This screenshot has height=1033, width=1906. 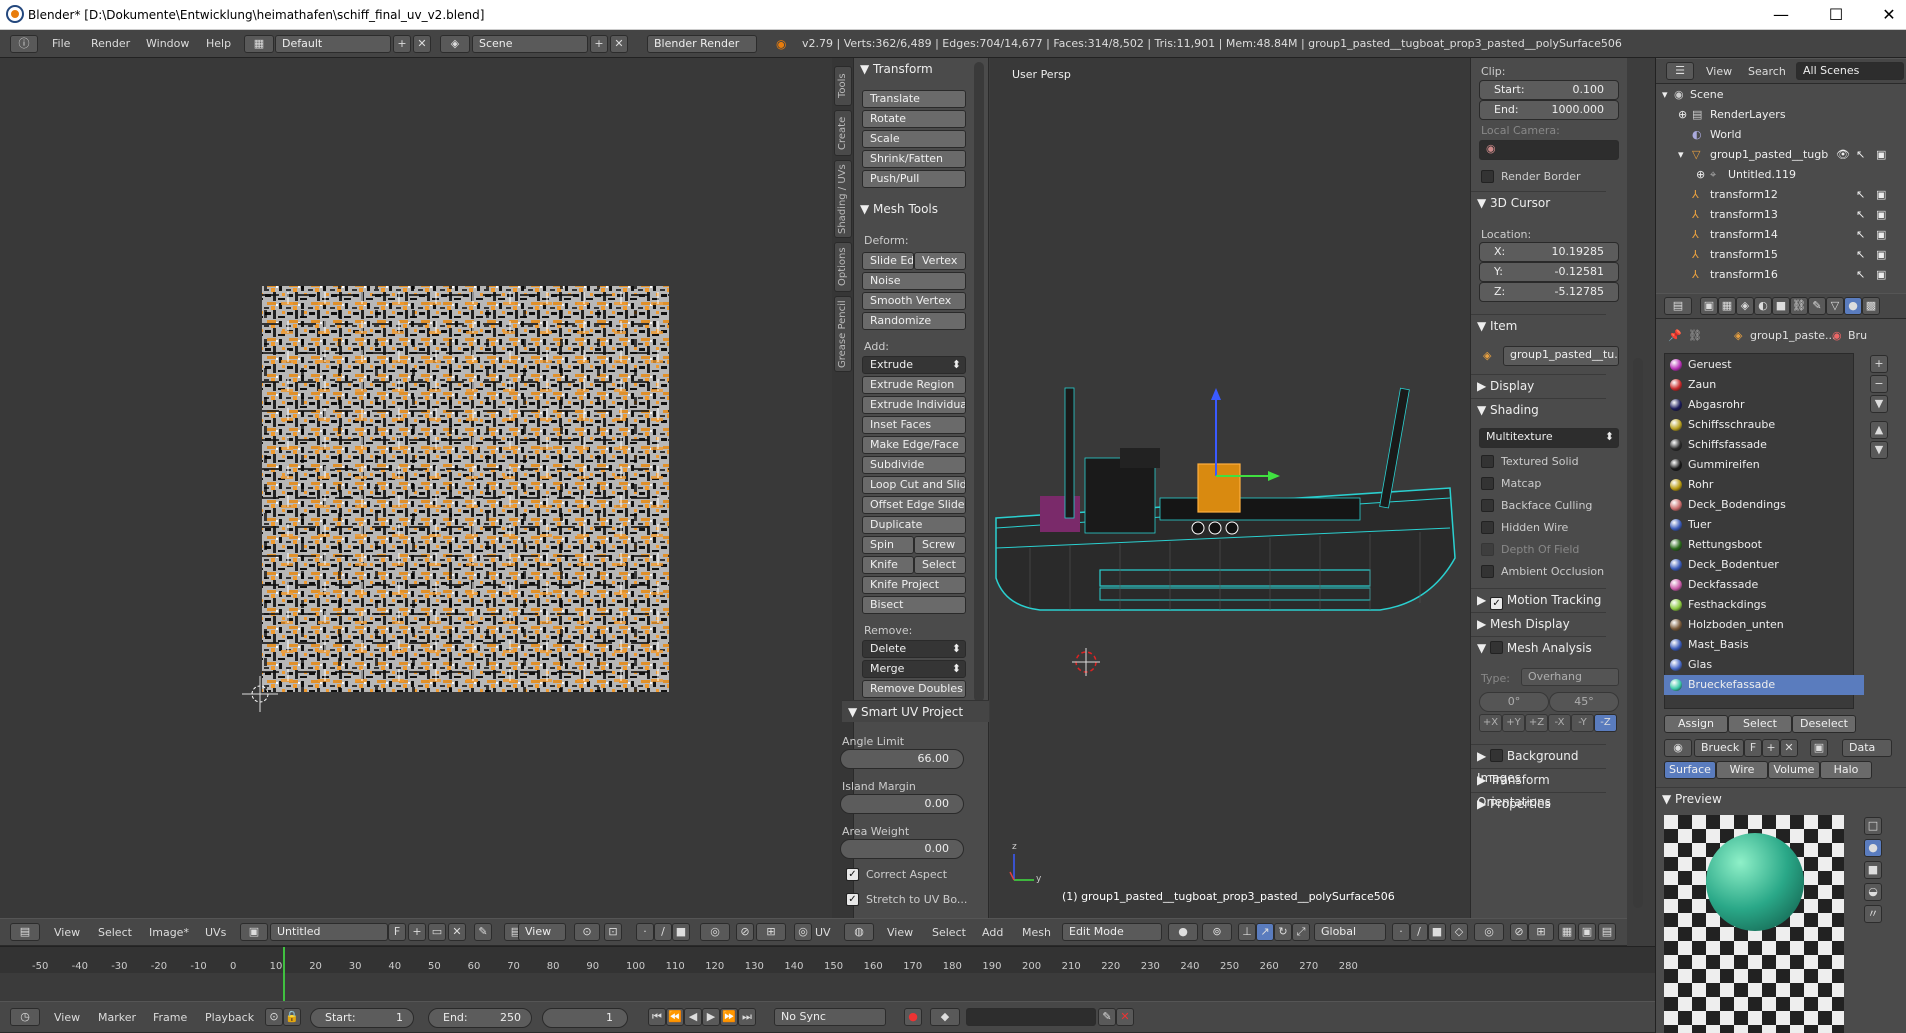 What do you see at coordinates (888, 545) in the screenshot?
I see `spin-button: Spin` at bounding box center [888, 545].